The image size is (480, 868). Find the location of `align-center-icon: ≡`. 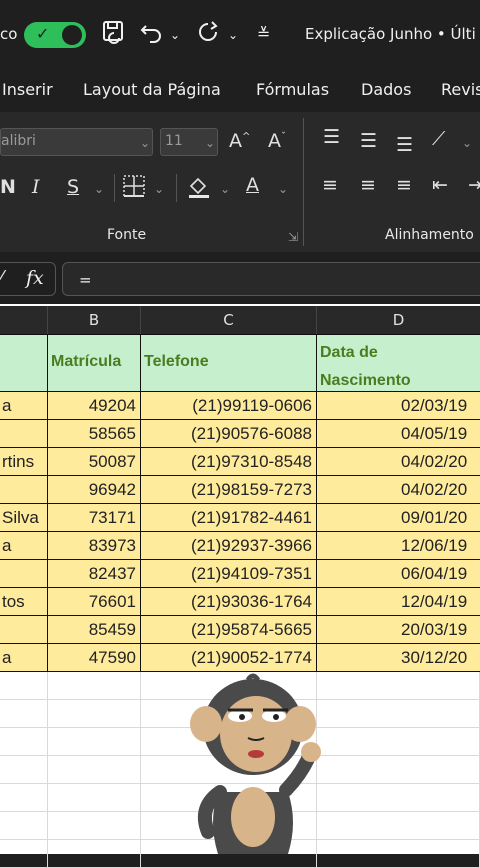

align-center-icon: ≡ is located at coordinates (368, 185).